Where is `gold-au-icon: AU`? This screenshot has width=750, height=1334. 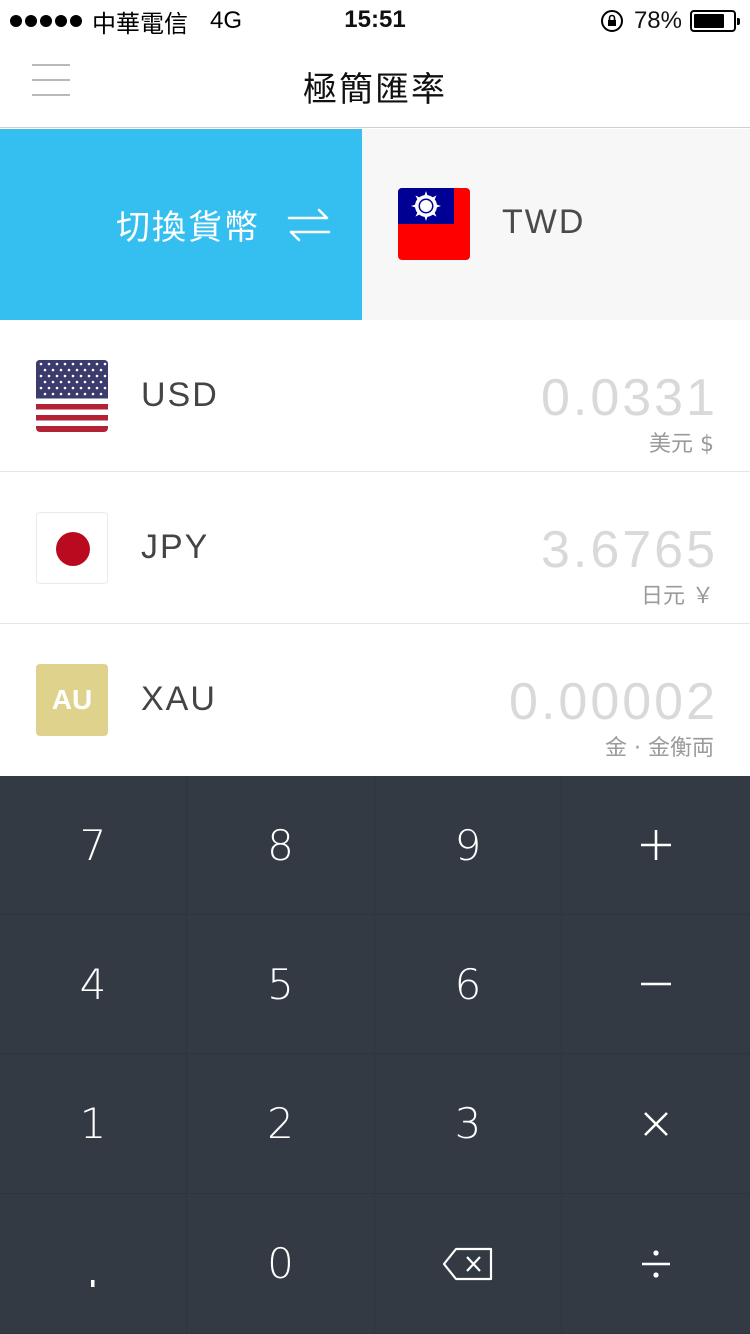
gold-au-icon: AU is located at coordinates (72, 700).